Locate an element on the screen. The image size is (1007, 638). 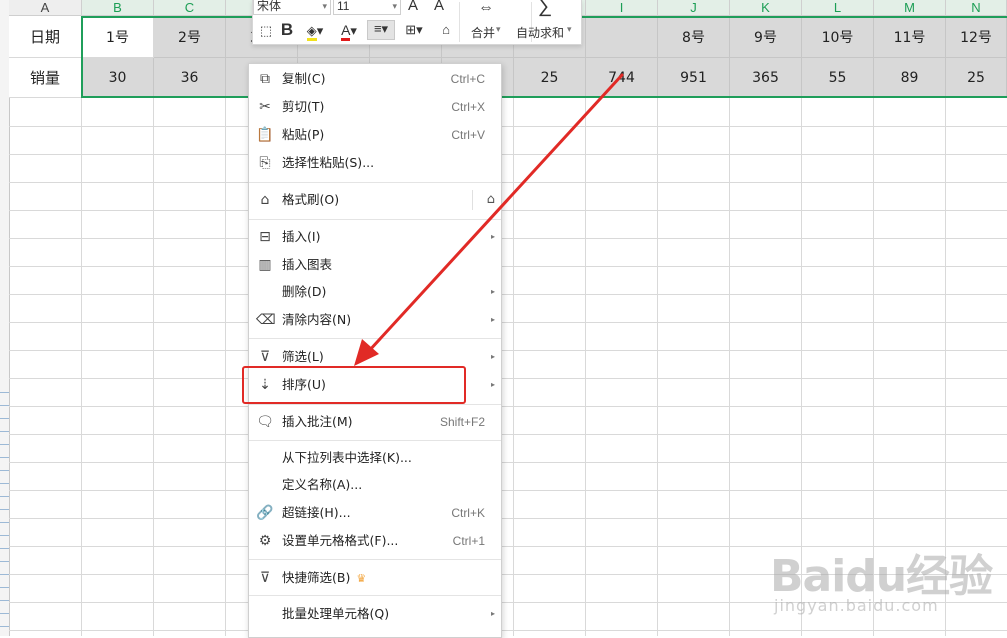
font-color-button: A▾ is located at coordinates (349, 31).